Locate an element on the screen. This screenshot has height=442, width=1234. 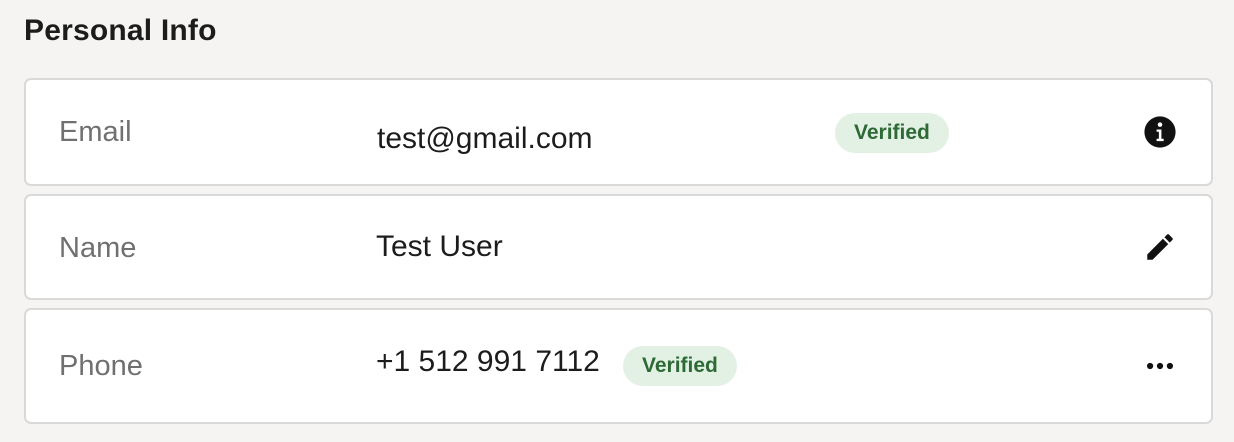
email-label: Email is located at coordinates (95, 132).